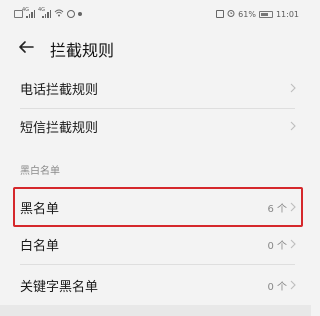 The height and width of the screenshot is (316, 320). I want to click on signal-tag-1: 4G, so click(26, 10).